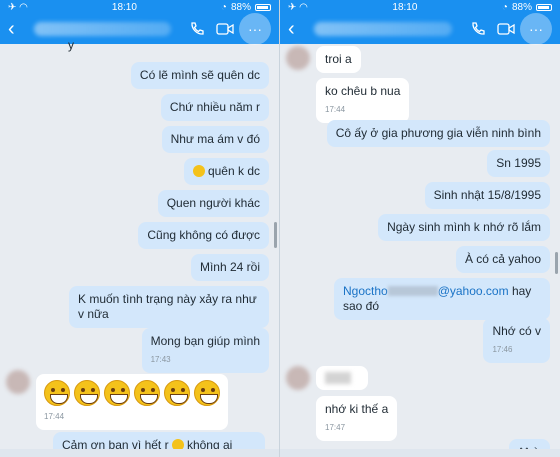 Image resolution: width=560 pixels, height=457 pixels. Describe the element at coordinates (518, 163) in the screenshot. I see `message-outgoing: Sn 1995` at that location.